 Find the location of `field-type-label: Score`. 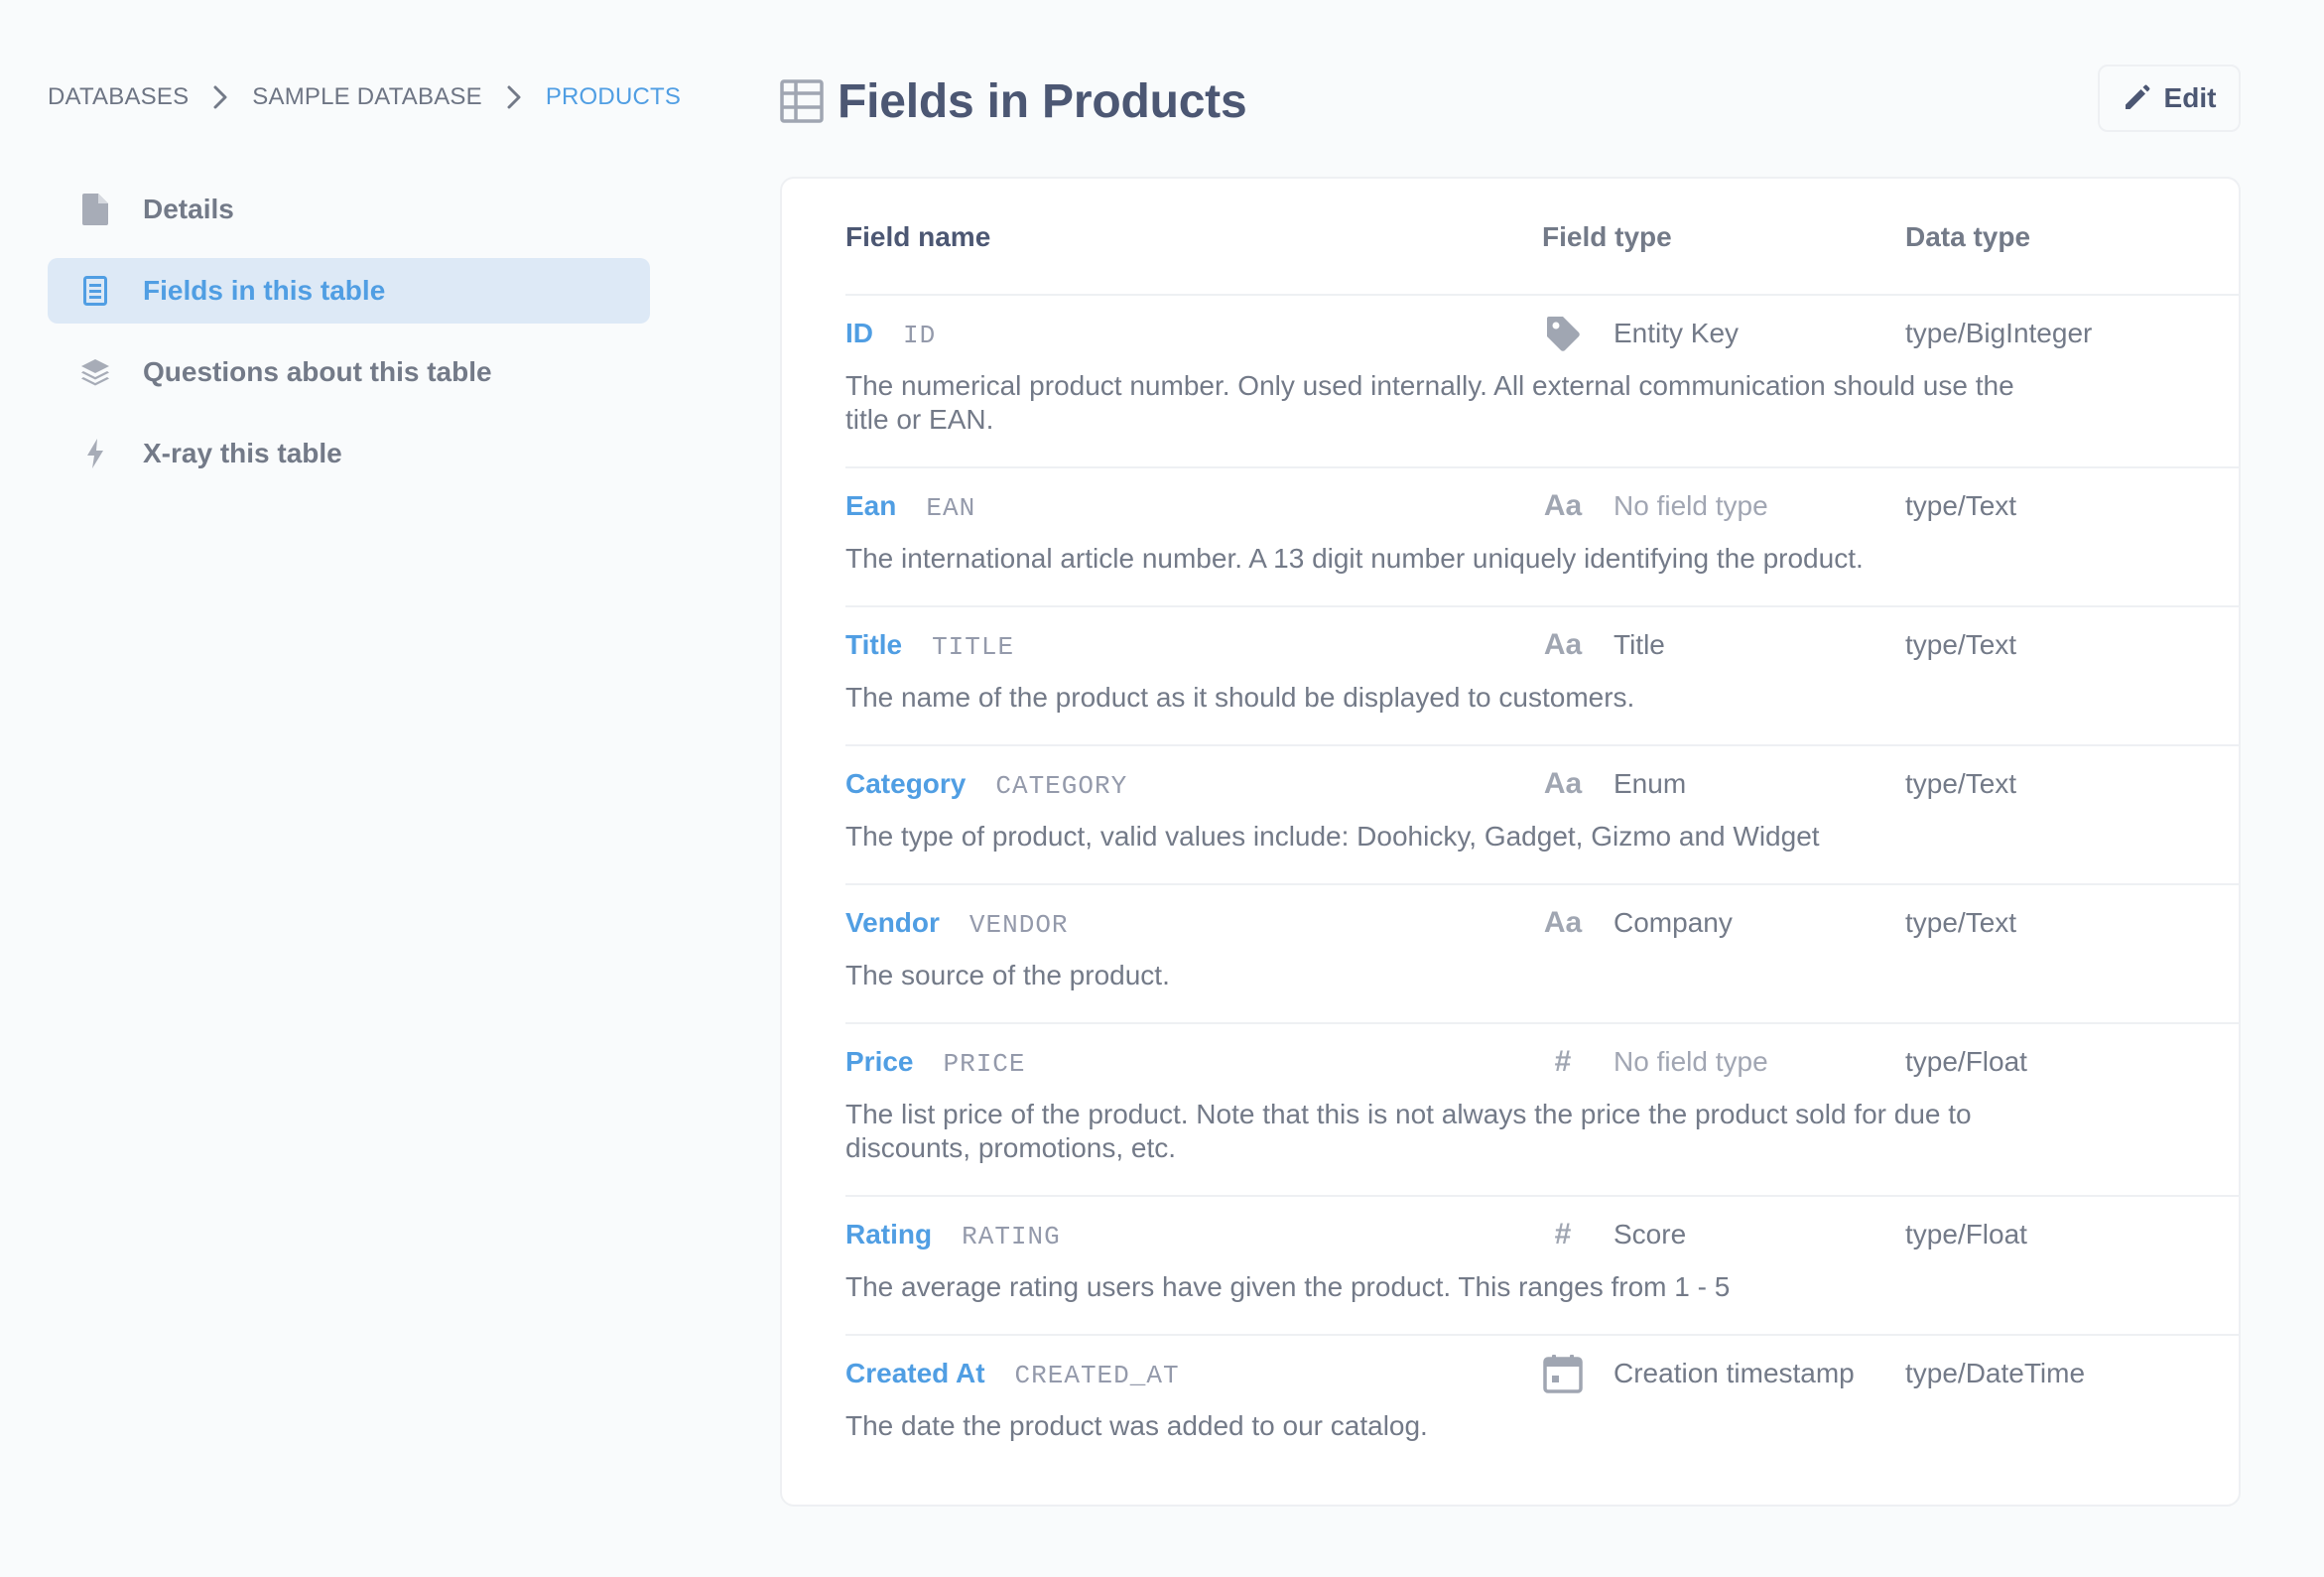

field-type-label: Score is located at coordinates (1650, 1234).